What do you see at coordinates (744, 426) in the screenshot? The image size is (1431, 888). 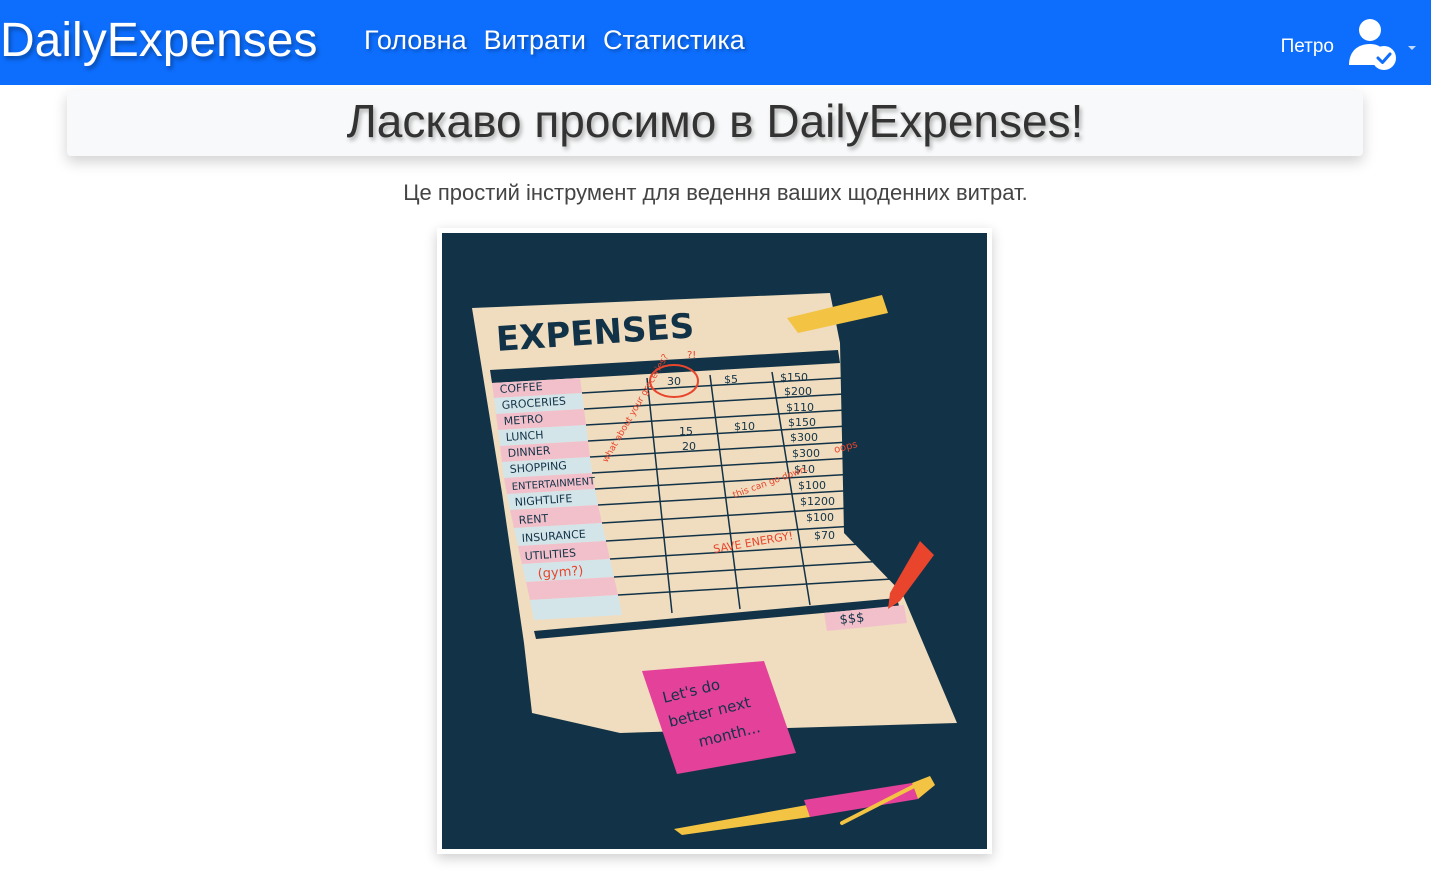 I see `value-cell: $10` at bounding box center [744, 426].